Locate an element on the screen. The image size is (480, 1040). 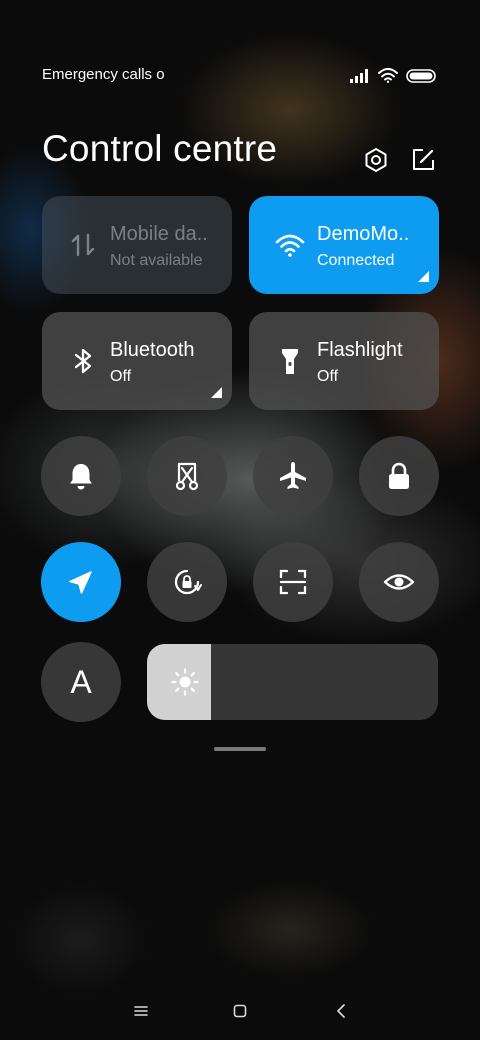
drag-handle is located at coordinates (240, 749).